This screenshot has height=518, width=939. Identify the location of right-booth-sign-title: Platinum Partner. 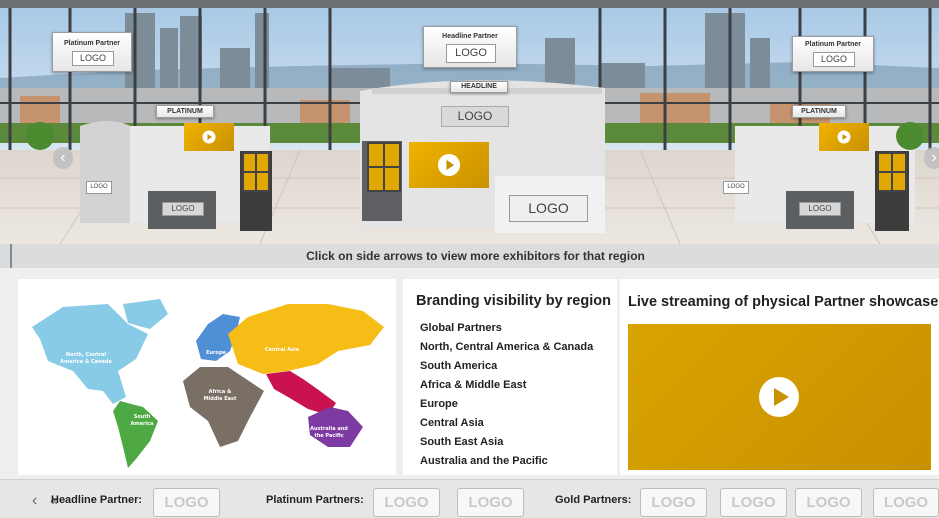
(832, 44).